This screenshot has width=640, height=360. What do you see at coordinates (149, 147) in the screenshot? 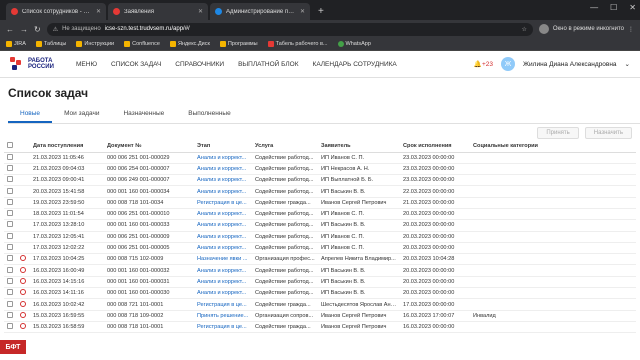
I see `column-header-doc: Документ №` at bounding box center [149, 147].